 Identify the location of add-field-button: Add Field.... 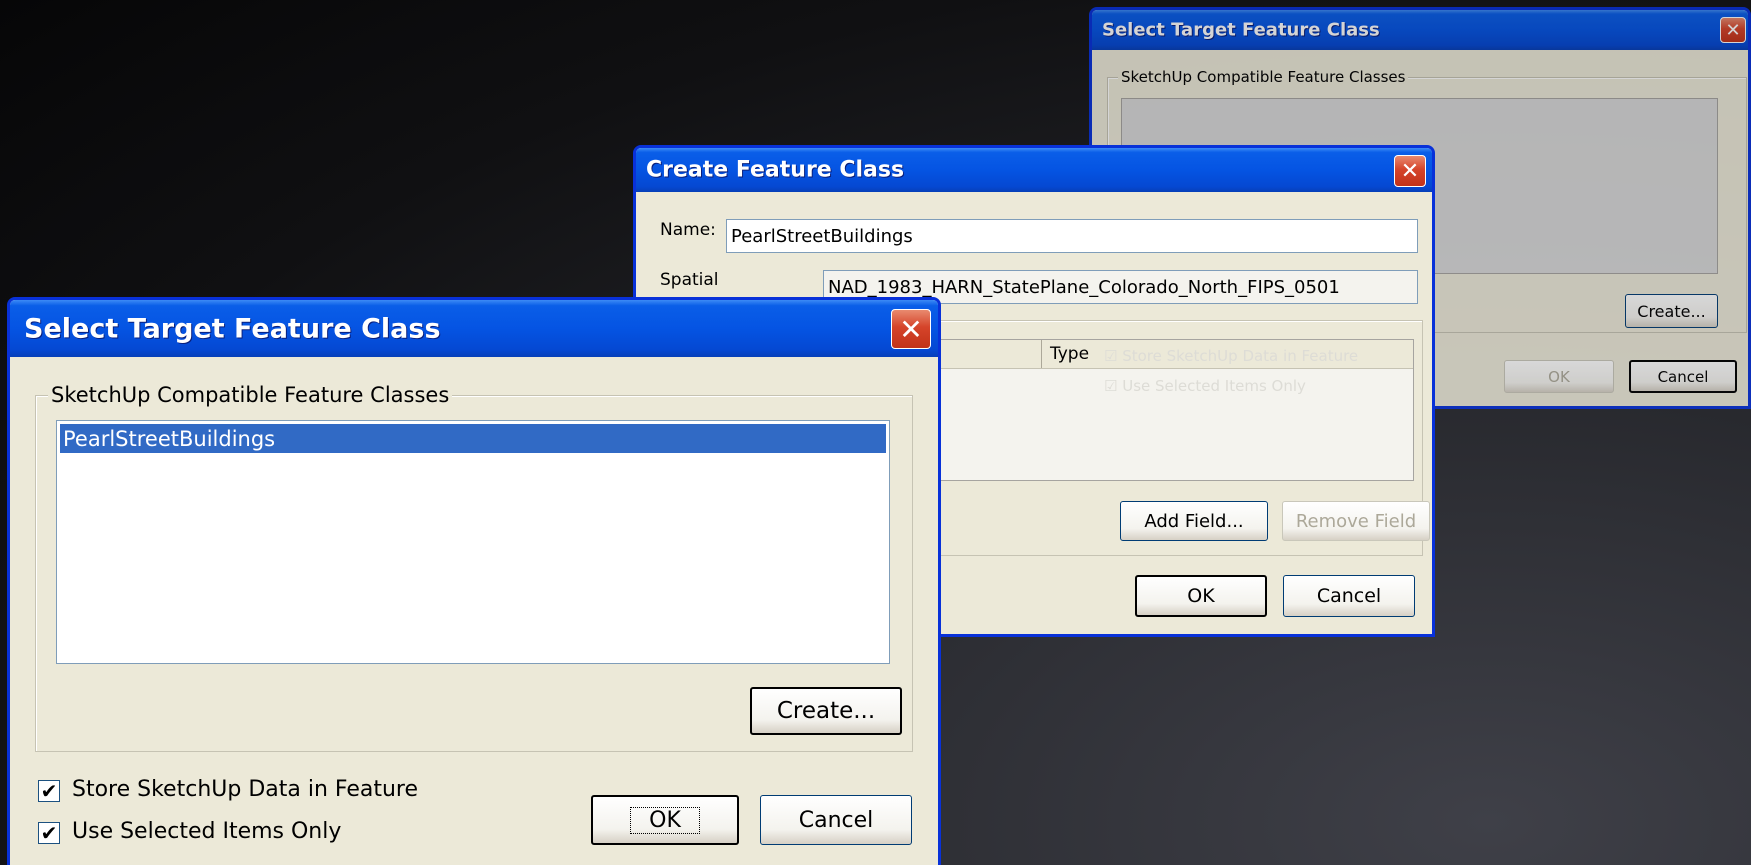
(1194, 521).